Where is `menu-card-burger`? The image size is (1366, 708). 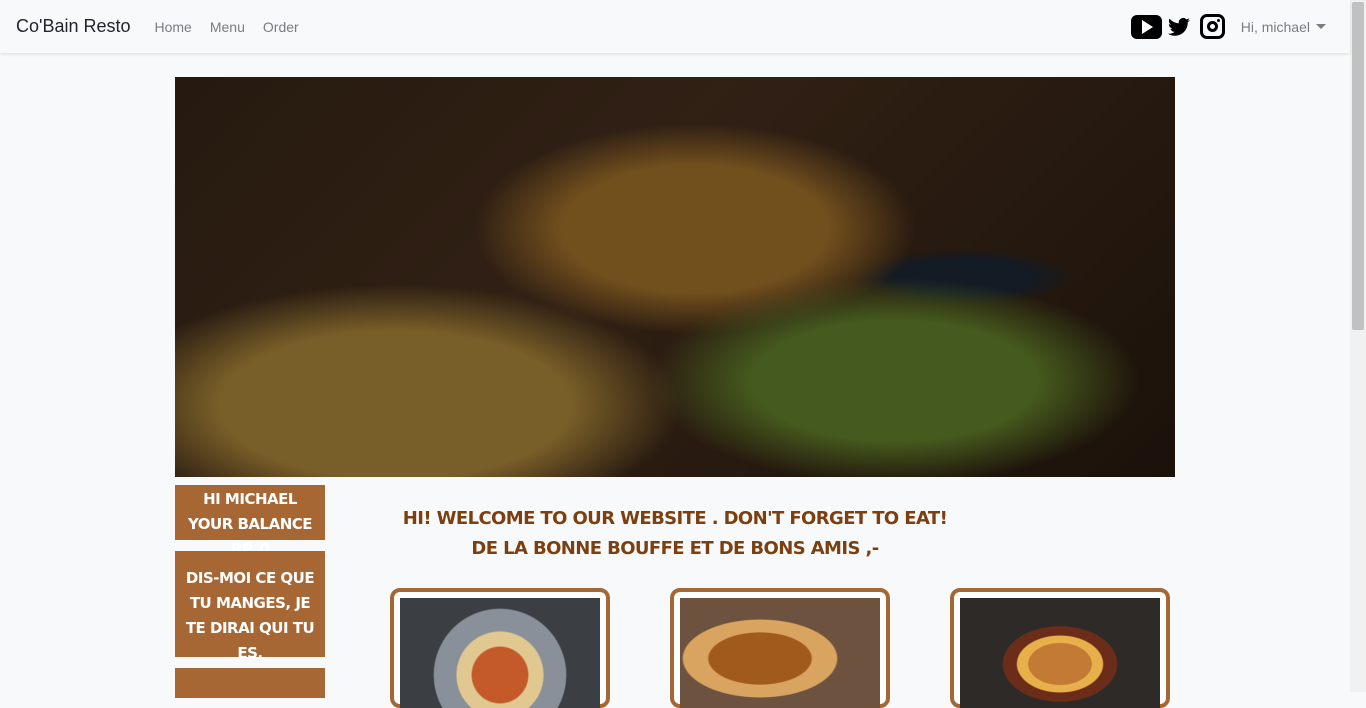
menu-card-burger is located at coordinates (1060, 648).